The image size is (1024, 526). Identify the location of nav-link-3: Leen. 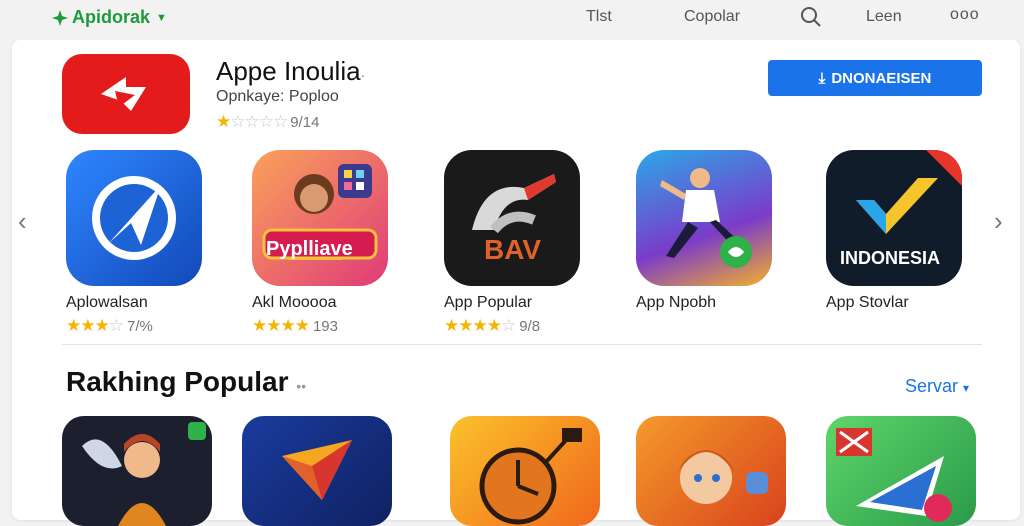
(884, 17).